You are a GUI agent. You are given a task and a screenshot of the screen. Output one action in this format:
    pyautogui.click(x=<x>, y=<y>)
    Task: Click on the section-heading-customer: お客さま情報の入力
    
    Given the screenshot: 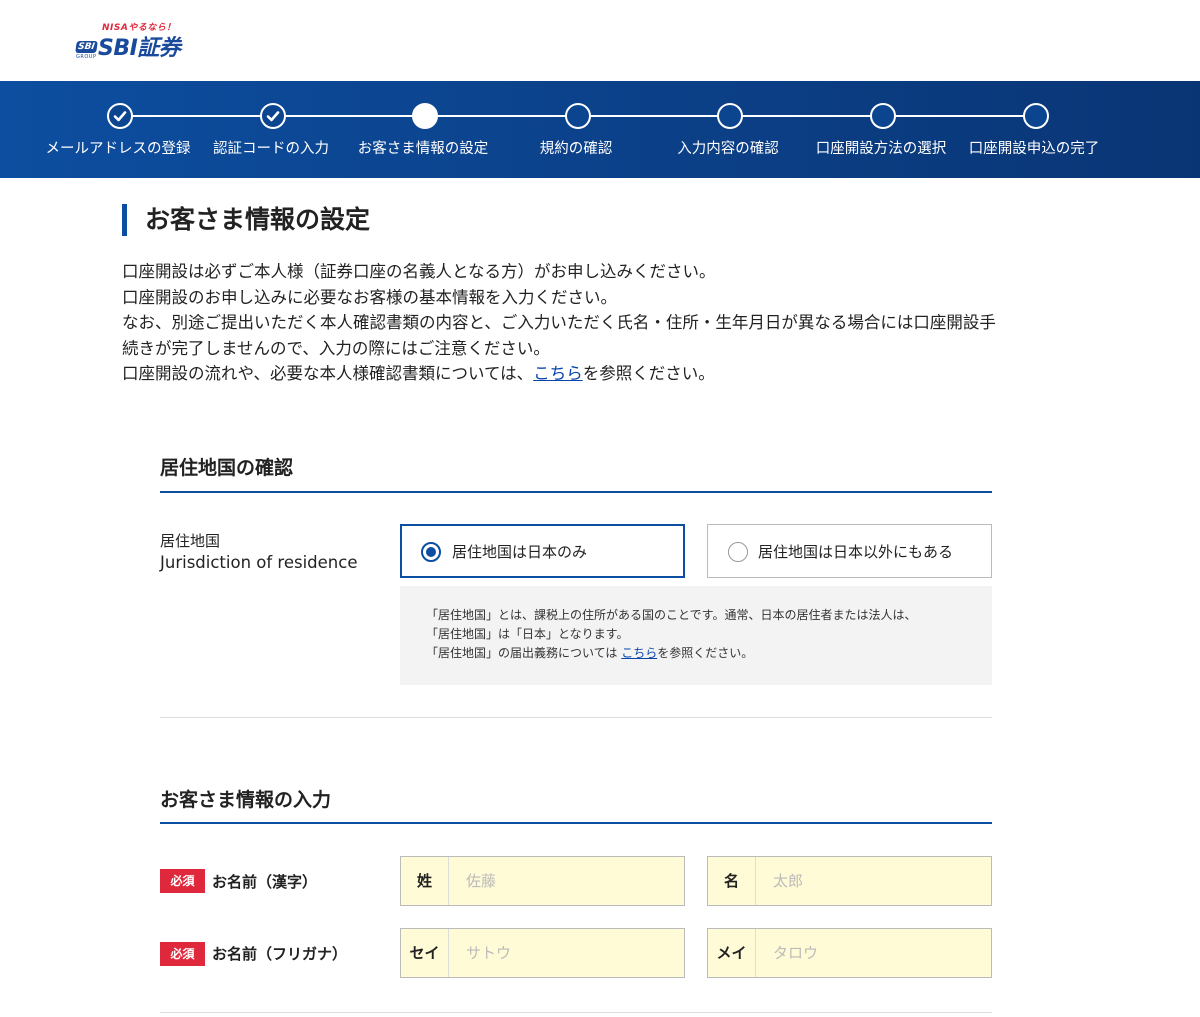 What is the action you would take?
    pyautogui.click(x=576, y=804)
    